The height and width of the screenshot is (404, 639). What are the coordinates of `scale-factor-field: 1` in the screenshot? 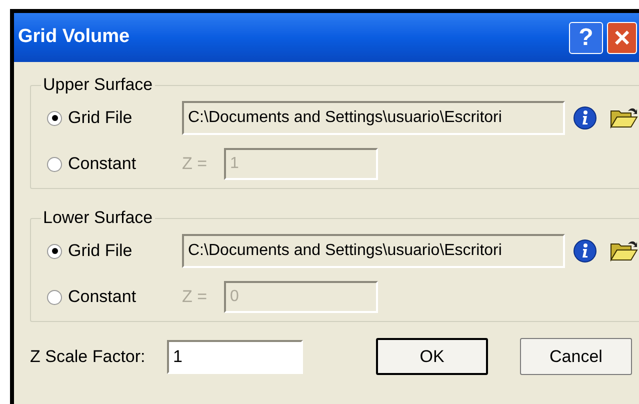 It's located at (235, 357).